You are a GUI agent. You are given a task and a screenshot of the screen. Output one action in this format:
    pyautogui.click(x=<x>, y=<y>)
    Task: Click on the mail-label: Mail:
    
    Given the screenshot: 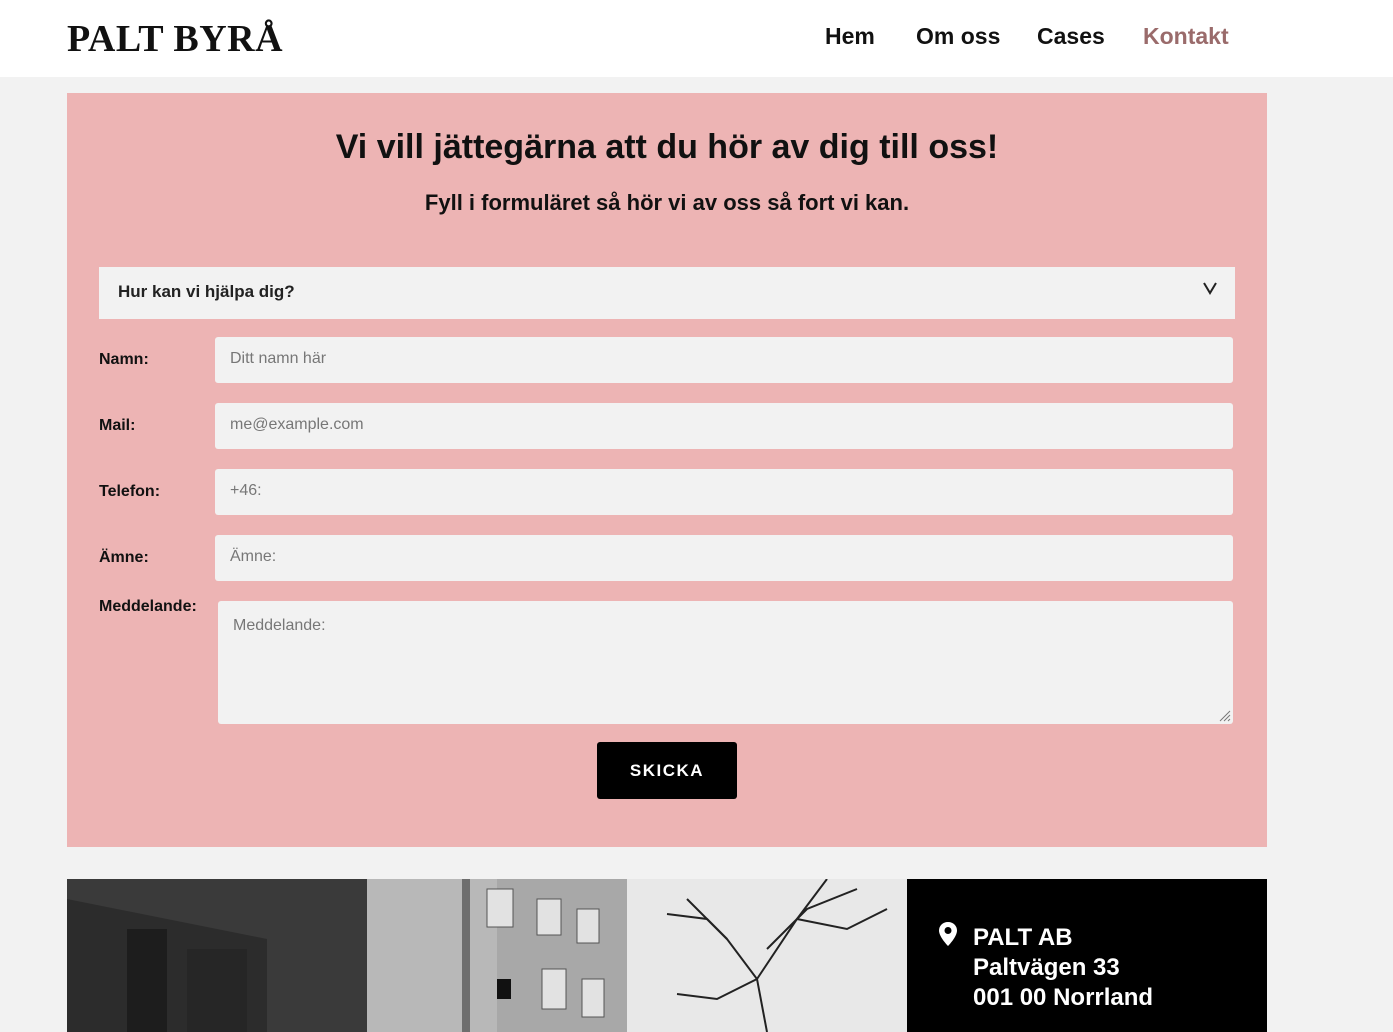 What is the action you would take?
    pyautogui.click(x=117, y=425)
    